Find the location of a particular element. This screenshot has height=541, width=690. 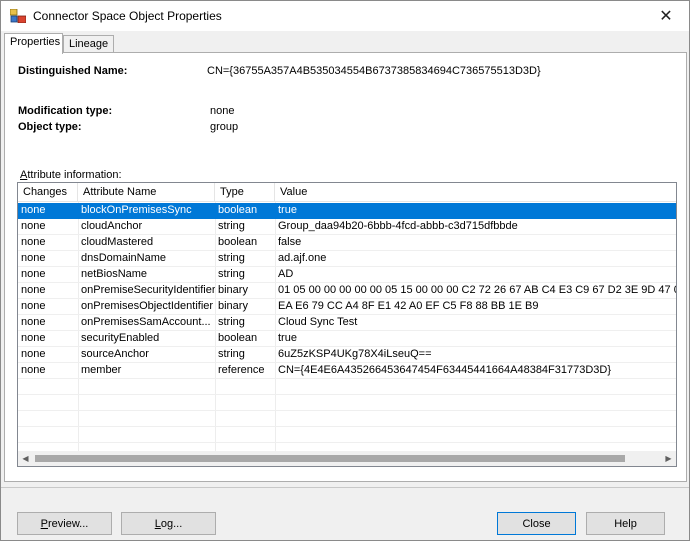

cell-attribute-name: cloudMastered is located at coordinates (117, 242).